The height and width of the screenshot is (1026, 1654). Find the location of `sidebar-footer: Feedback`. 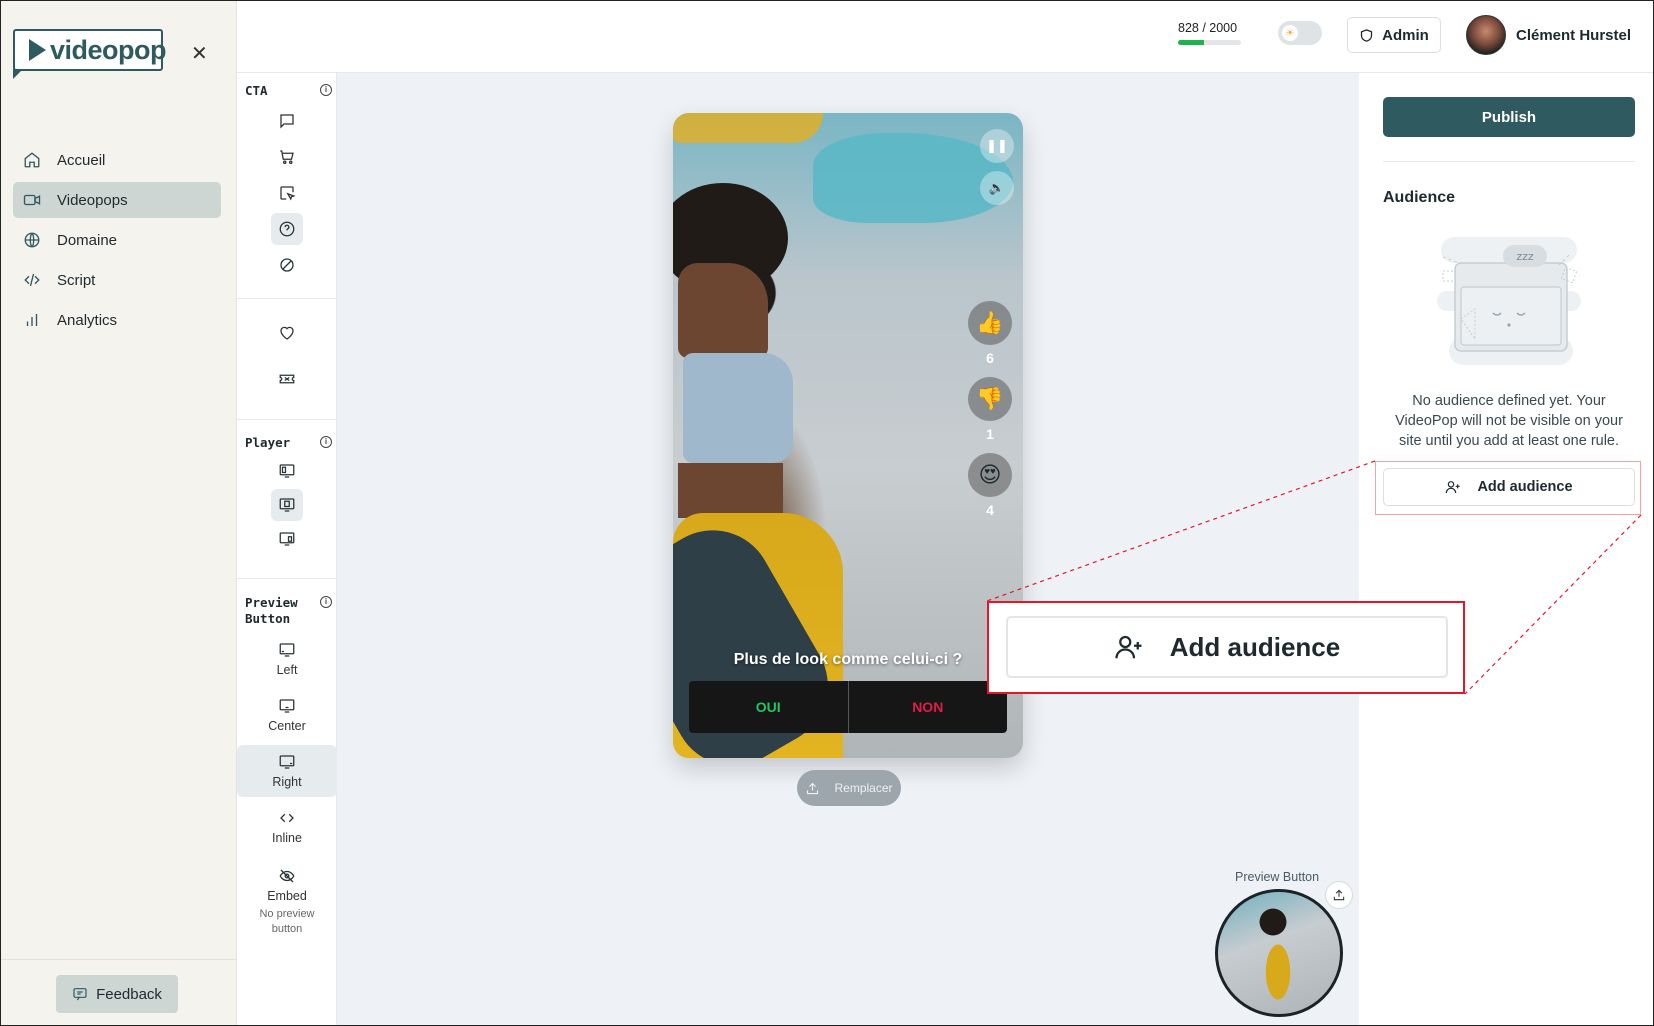

sidebar-footer: Feedback is located at coordinates (119, 992).